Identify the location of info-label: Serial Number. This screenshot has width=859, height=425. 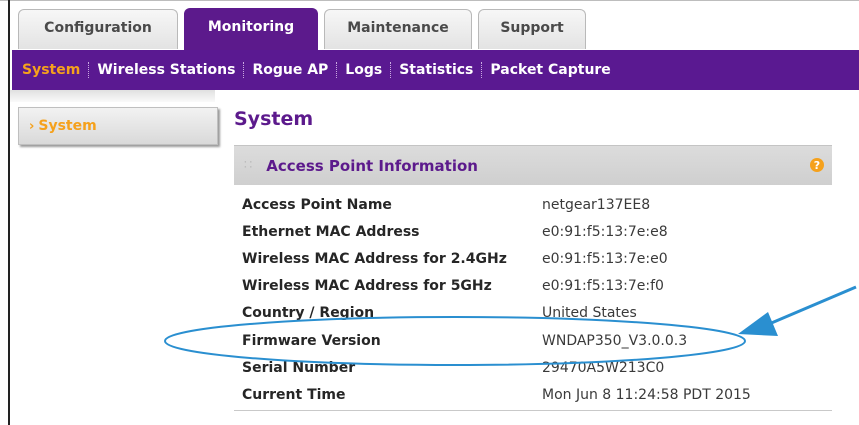
(299, 368).